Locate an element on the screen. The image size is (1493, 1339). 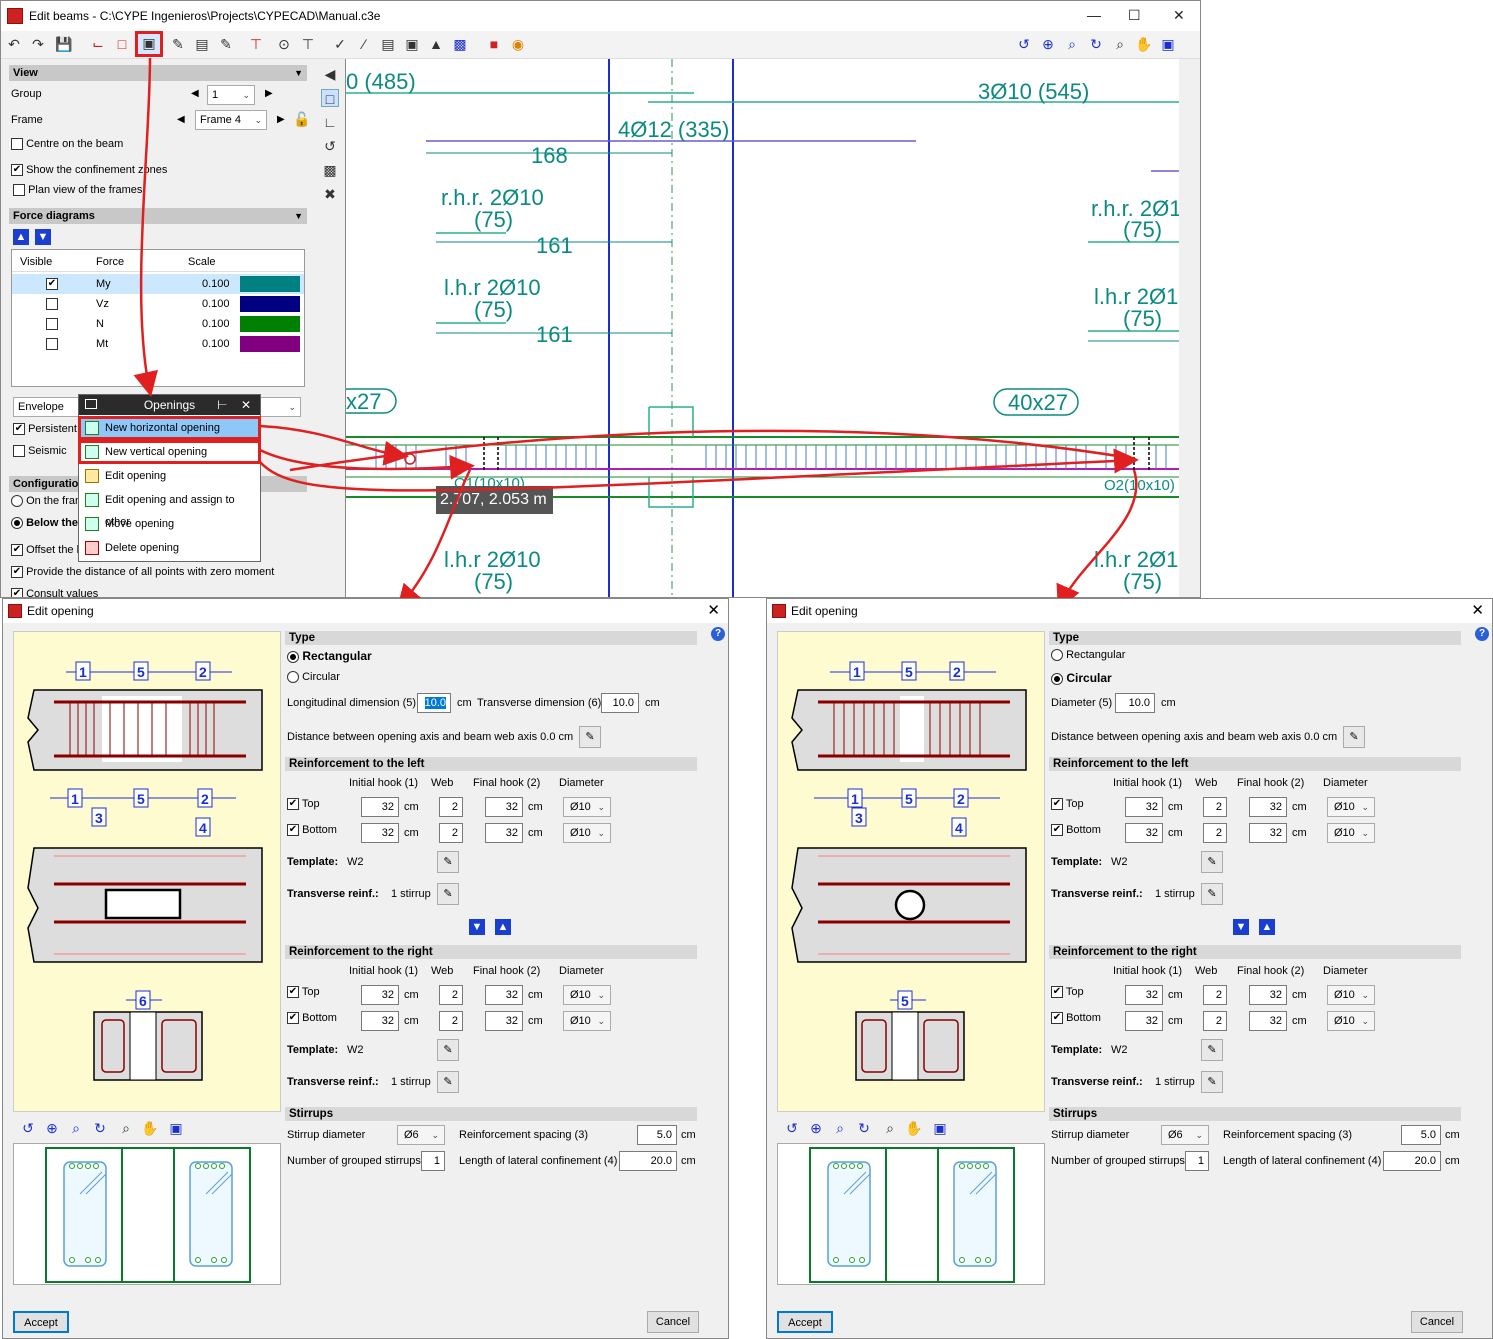
trans-dim-input: 10.0 is located at coordinates (620, 703).